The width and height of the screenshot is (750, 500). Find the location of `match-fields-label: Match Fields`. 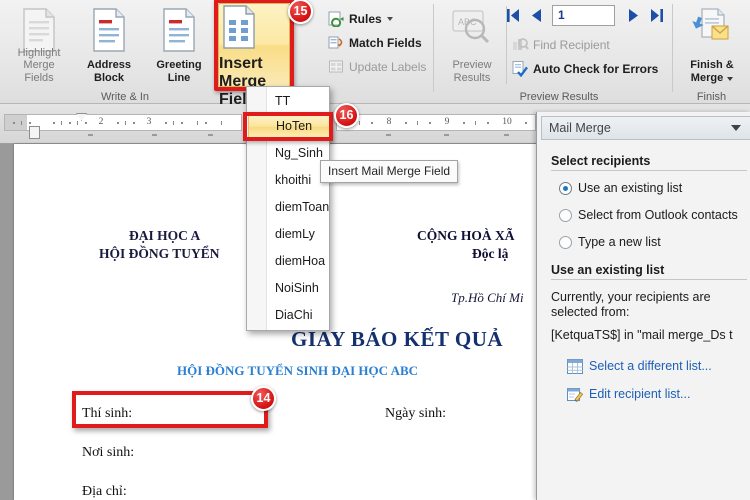

match-fields-label: Match Fields is located at coordinates (385, 42).